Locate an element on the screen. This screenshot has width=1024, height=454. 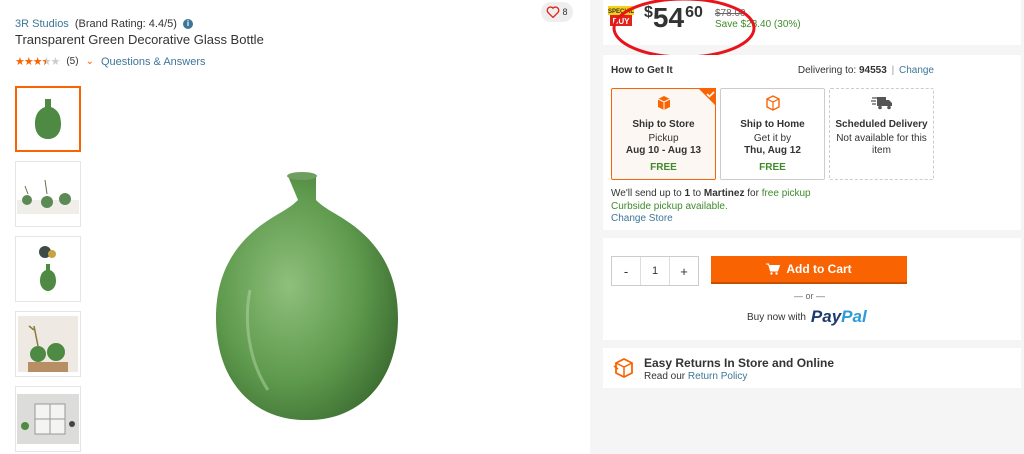
savings-text: Save $23.40 (30%) is located at coordinates (758, 24).